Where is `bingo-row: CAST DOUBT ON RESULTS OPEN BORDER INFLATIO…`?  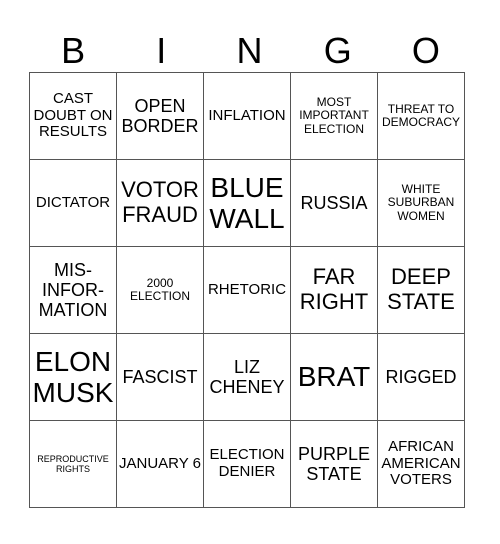 bingo-row: CAST DOUBT ON RESULTS OPEN BORDER INFLATIO… is located at coordinates (247, 116).